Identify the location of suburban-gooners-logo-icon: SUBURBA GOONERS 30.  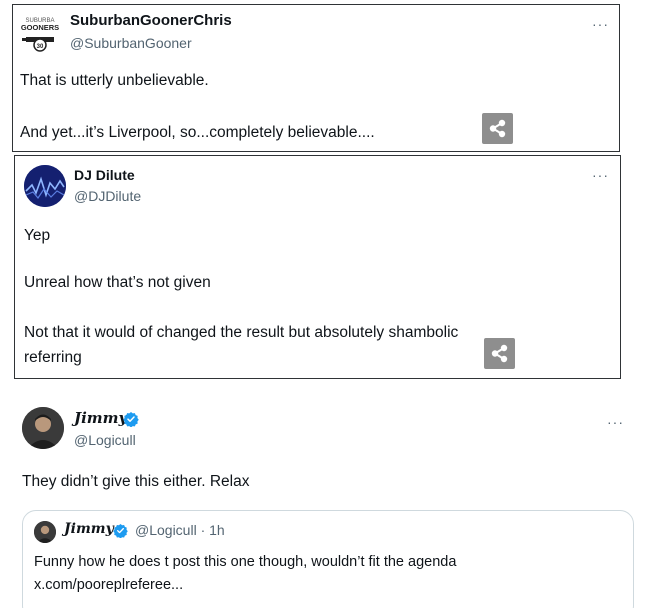
(40, 35).